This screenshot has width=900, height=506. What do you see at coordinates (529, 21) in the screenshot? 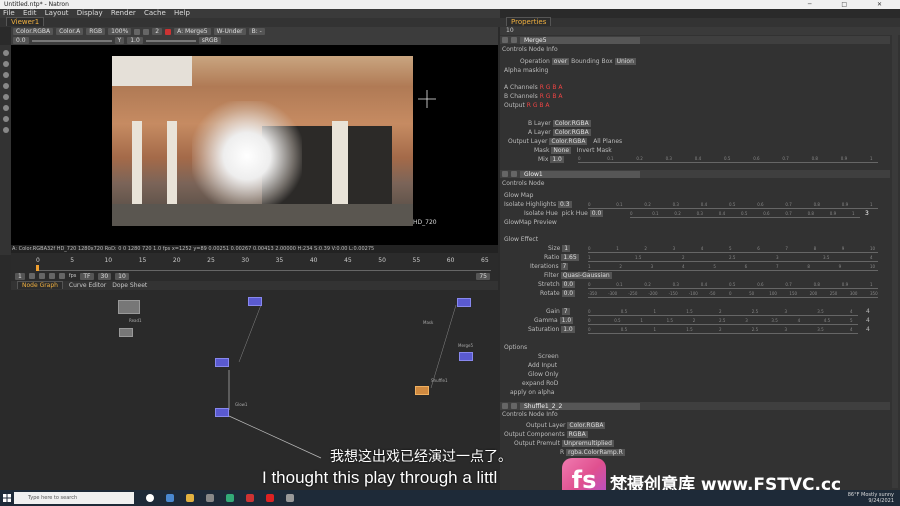
I see `tab-properties: Properties` at bounding box center [529, 21].